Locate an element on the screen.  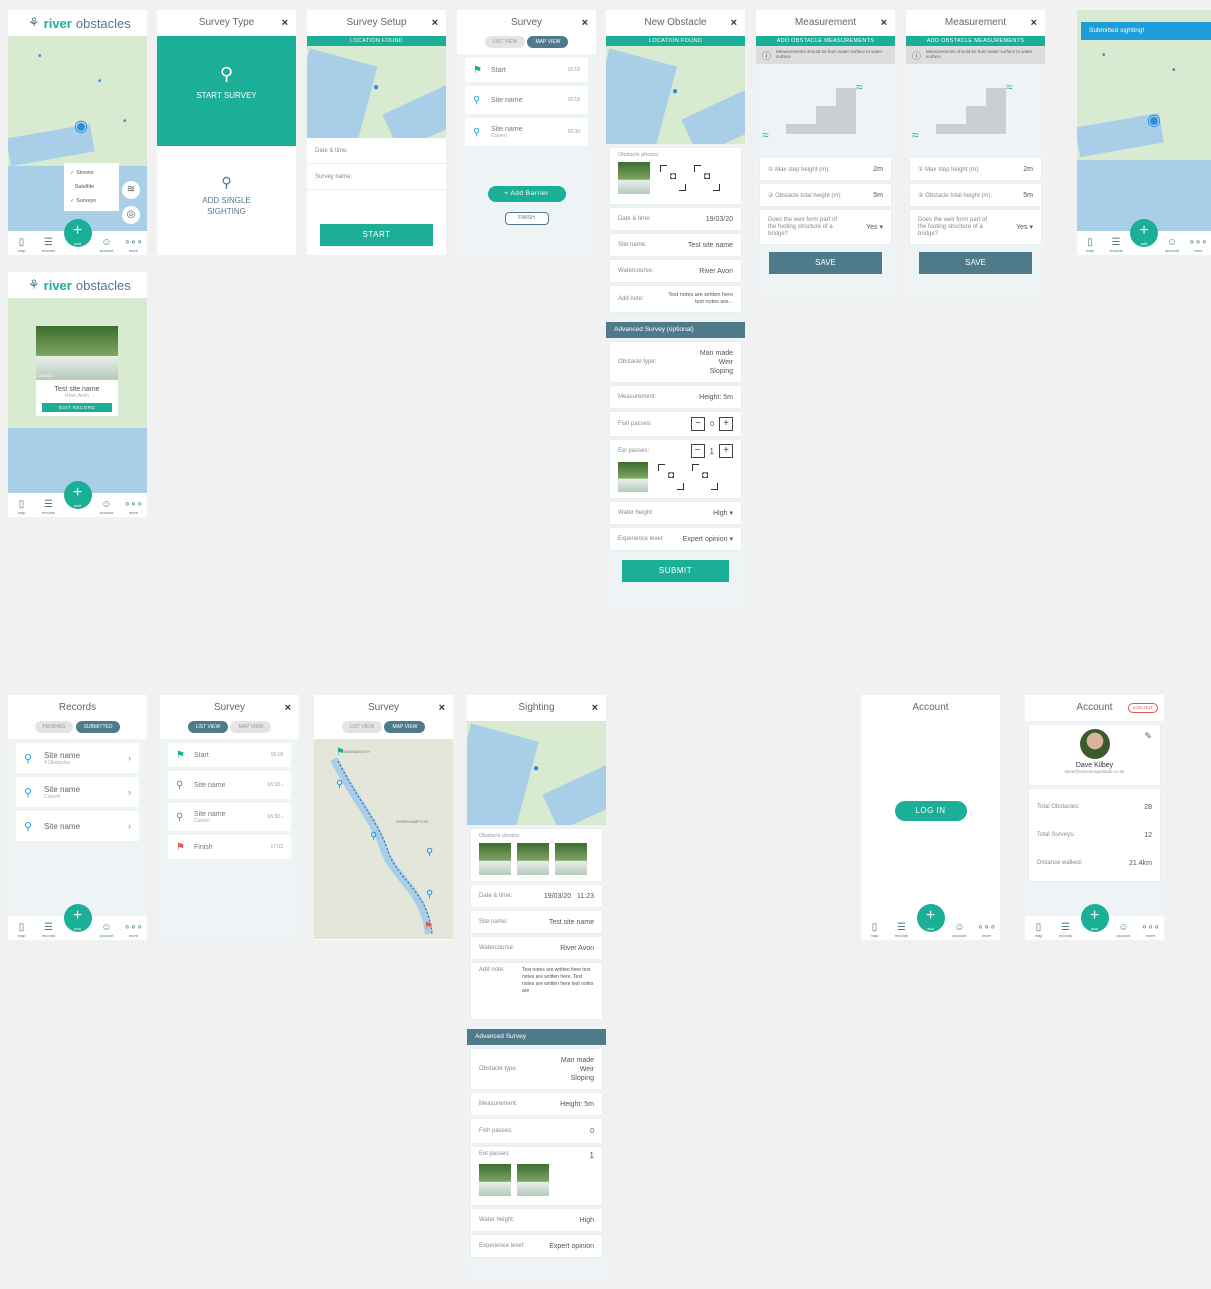
add-single-sighting-button: ⚲ ADD SINGLE SIGHTING is located at coordinates (226, 181).